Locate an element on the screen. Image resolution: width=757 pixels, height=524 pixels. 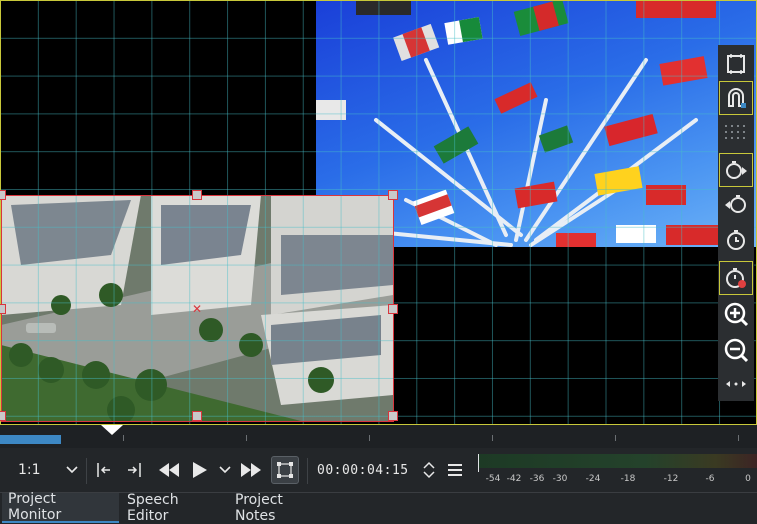
audio-meter-label: -36 is located at coordinates (537, 479).